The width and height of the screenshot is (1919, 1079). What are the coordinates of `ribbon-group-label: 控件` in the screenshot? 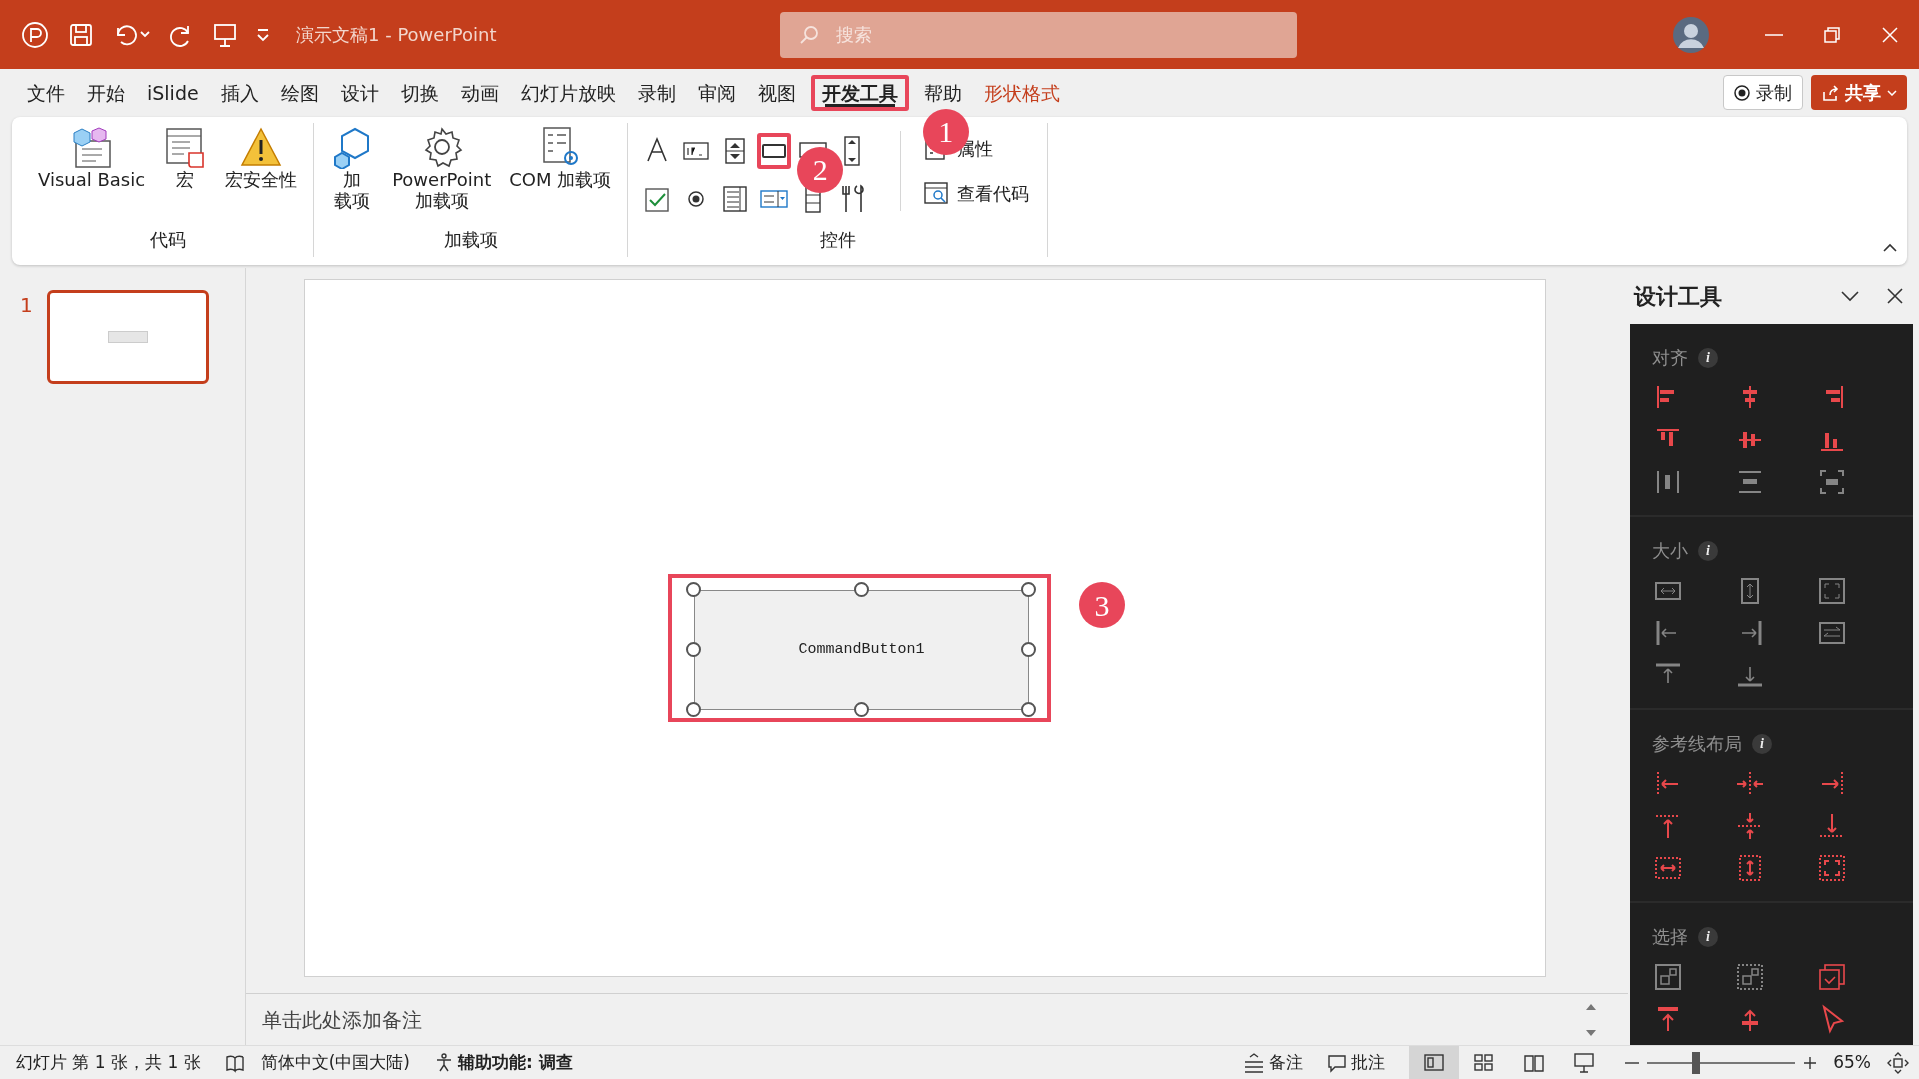 It's located at (837, 240).